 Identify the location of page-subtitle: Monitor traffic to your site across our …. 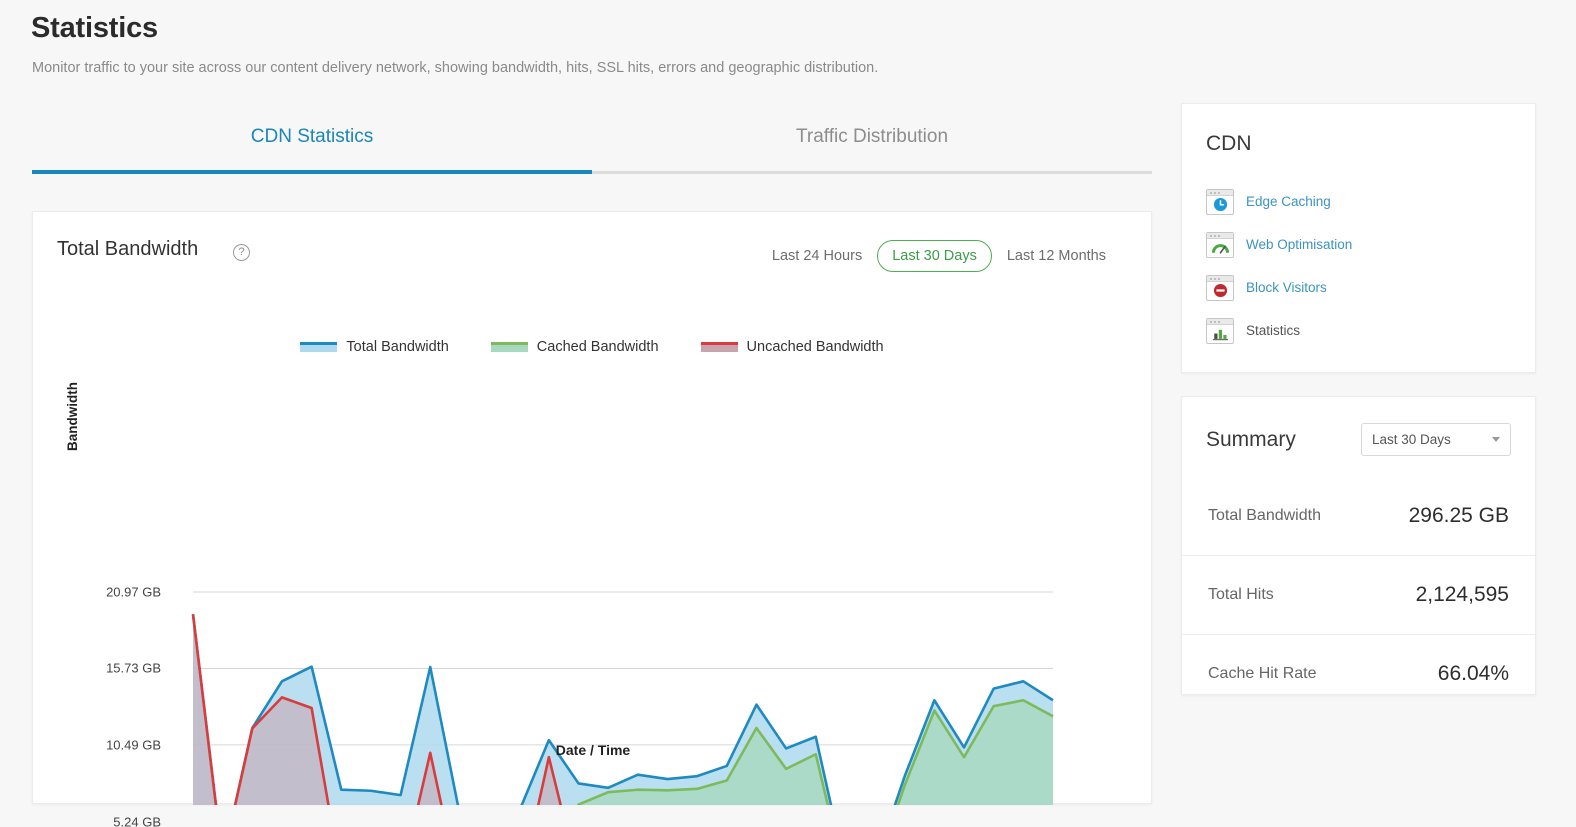
(455, 68).